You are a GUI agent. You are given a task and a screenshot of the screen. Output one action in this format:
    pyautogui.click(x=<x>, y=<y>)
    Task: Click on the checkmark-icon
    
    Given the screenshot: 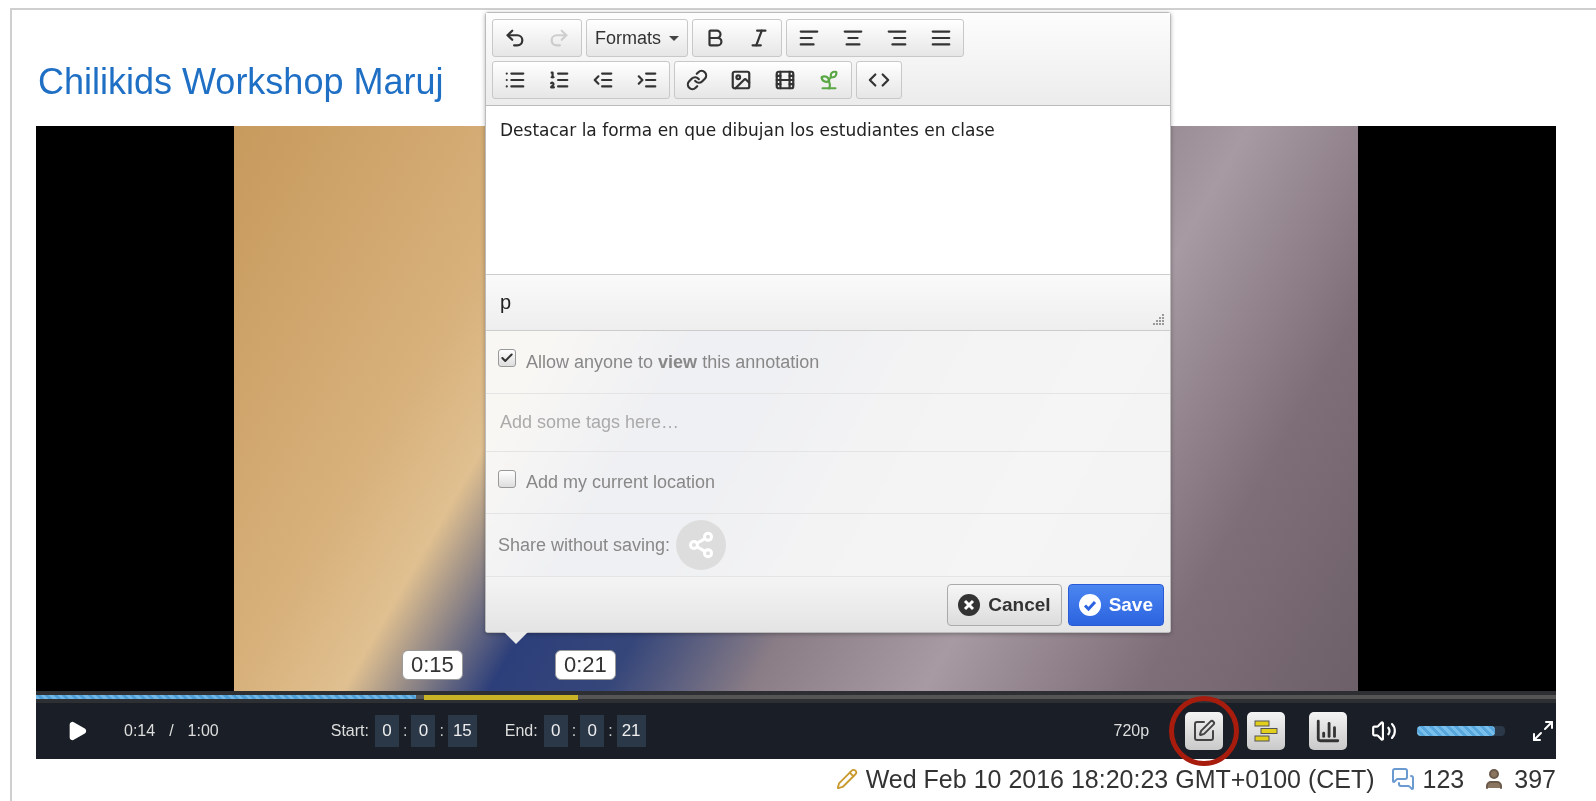 What is the action you would take?
    pyautogui.click(x=507, y=358)
    